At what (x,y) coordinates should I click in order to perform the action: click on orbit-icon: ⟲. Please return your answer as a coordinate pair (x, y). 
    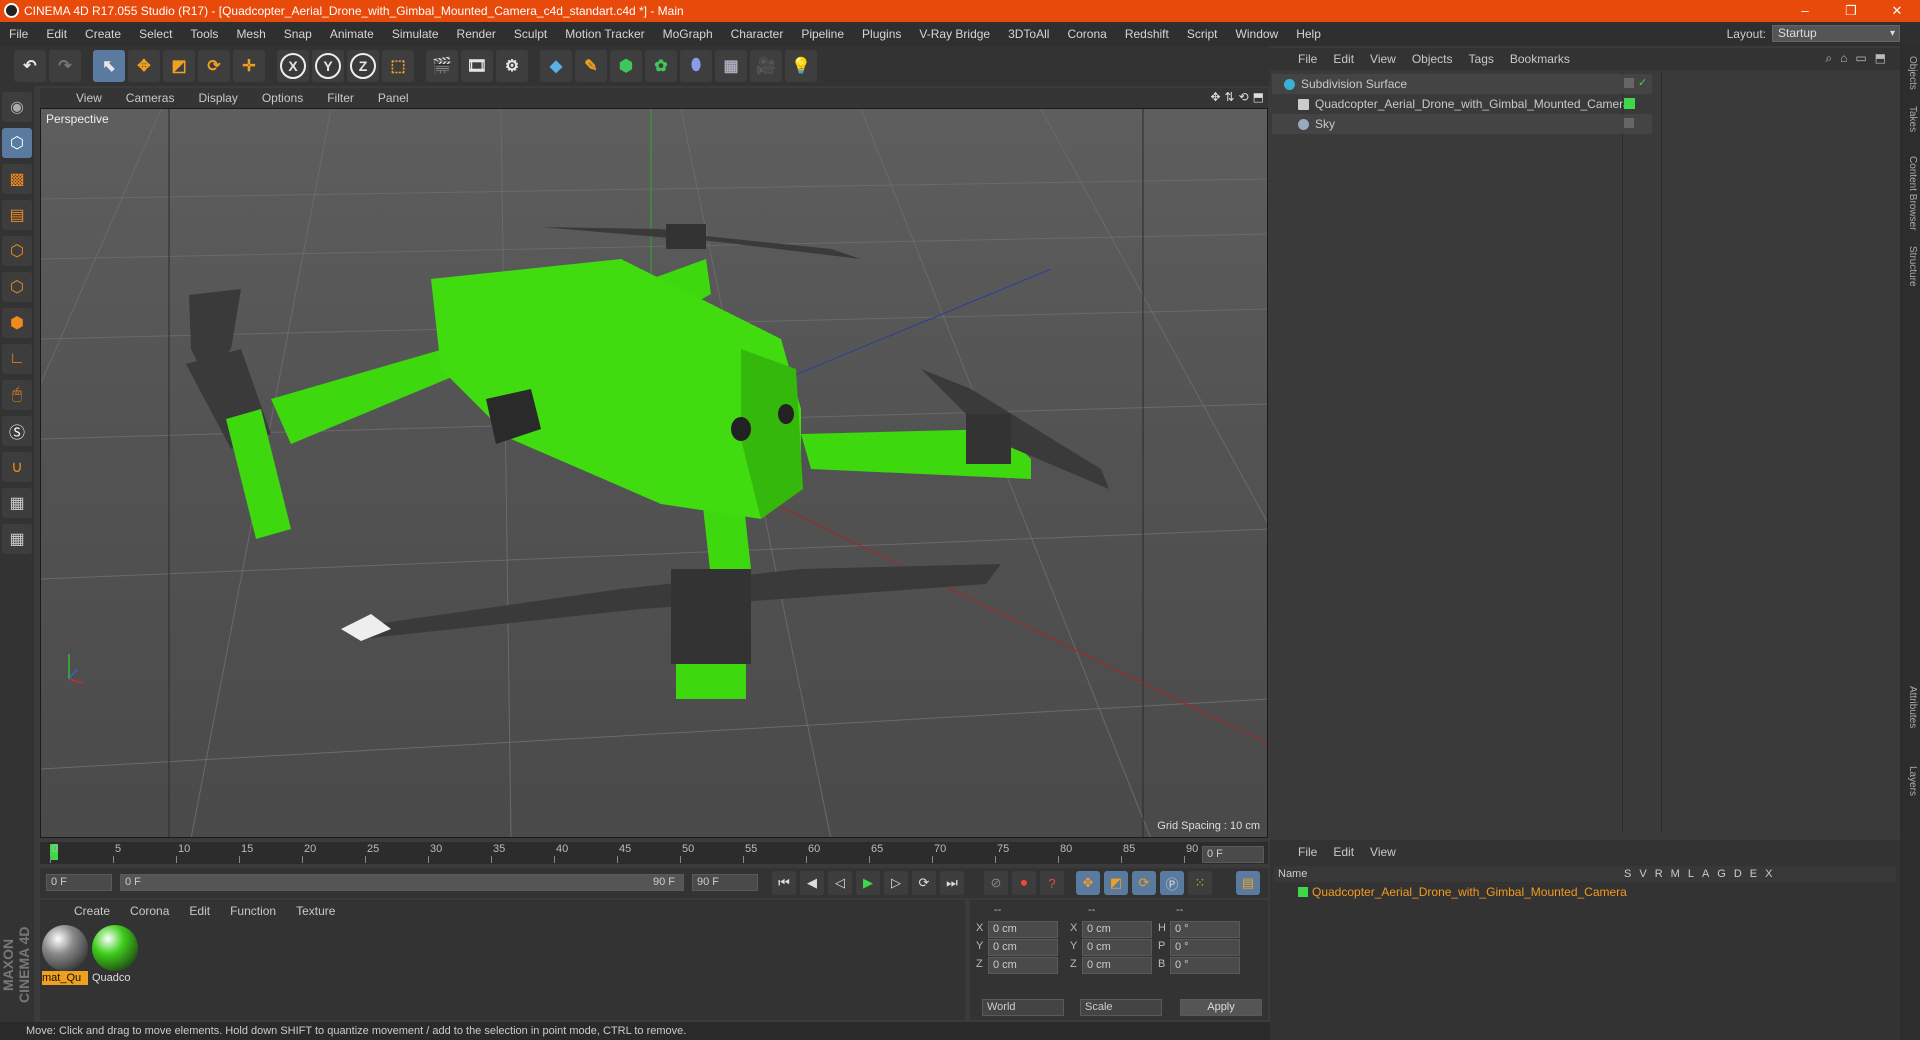
    Looking at the image, I should click on (1244, 97).